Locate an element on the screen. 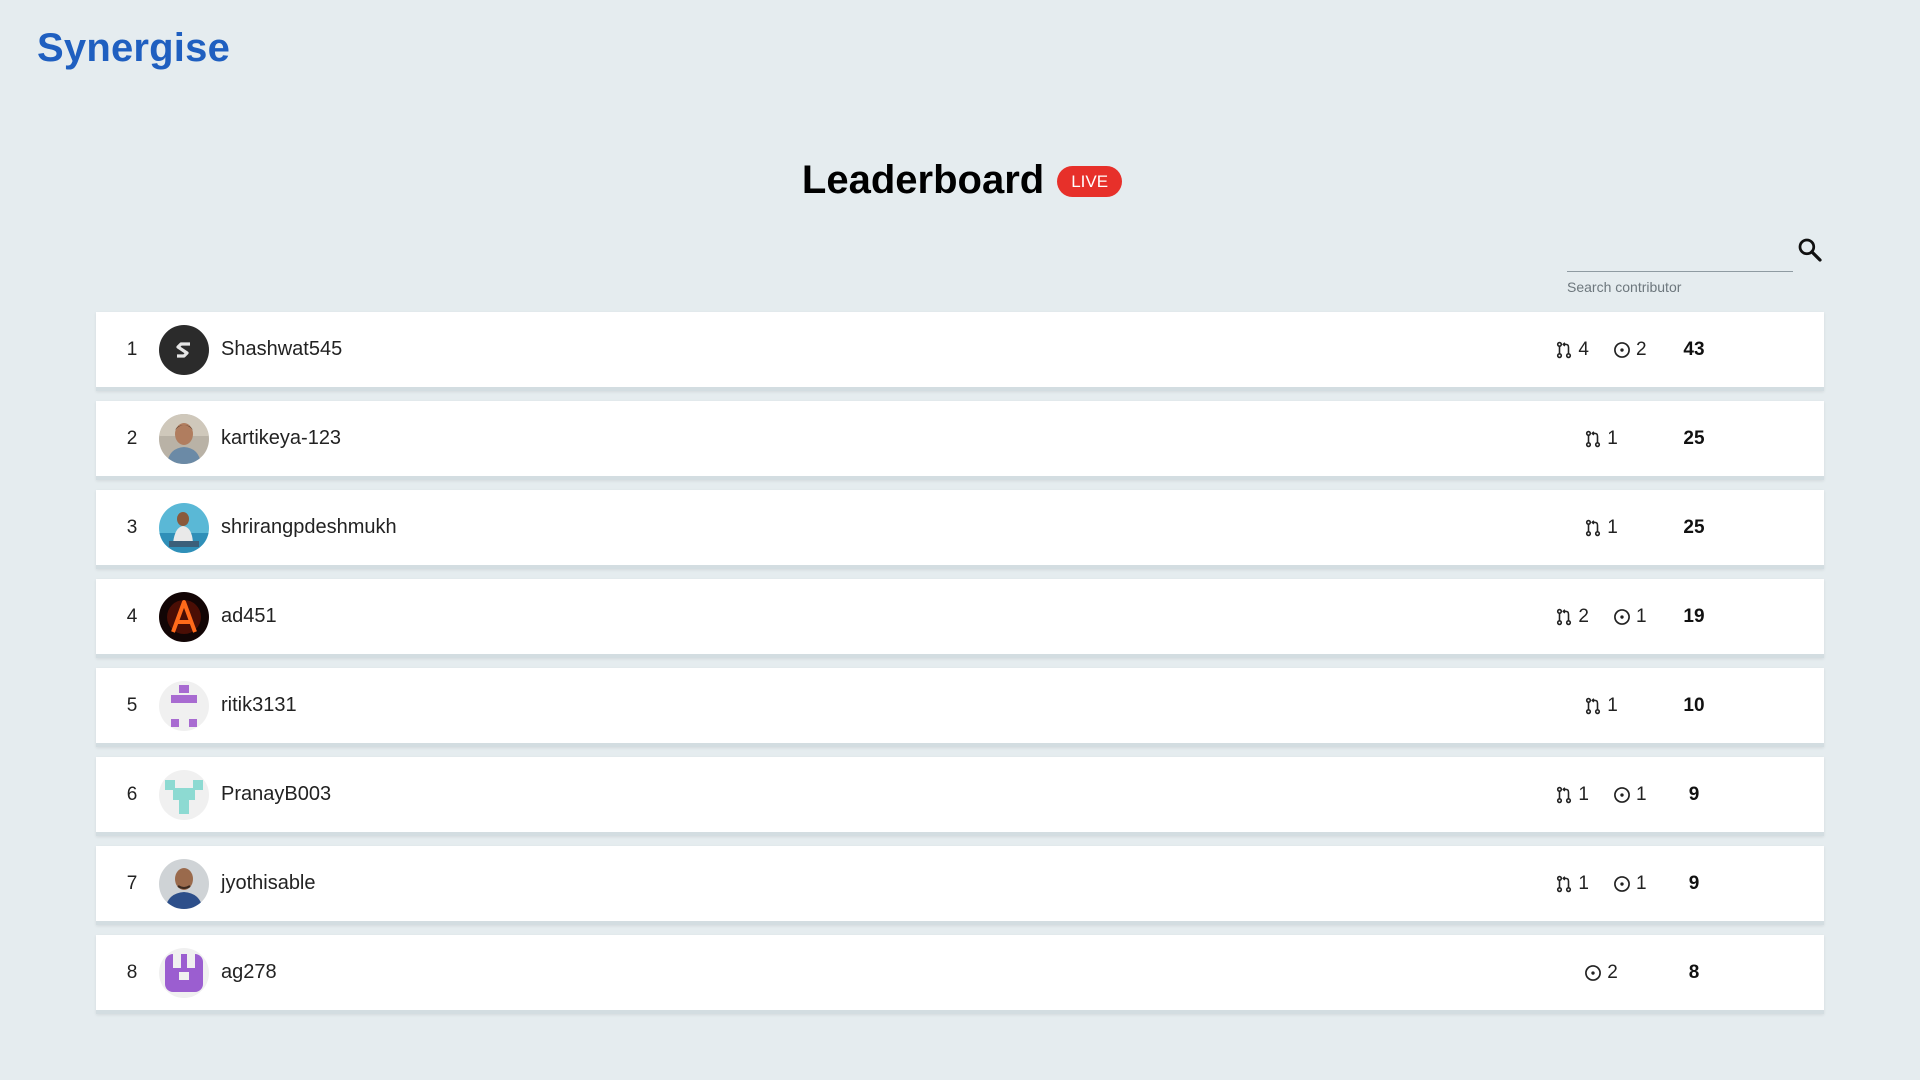  live-badge: LIVE is located at coordinates (1090, 181).